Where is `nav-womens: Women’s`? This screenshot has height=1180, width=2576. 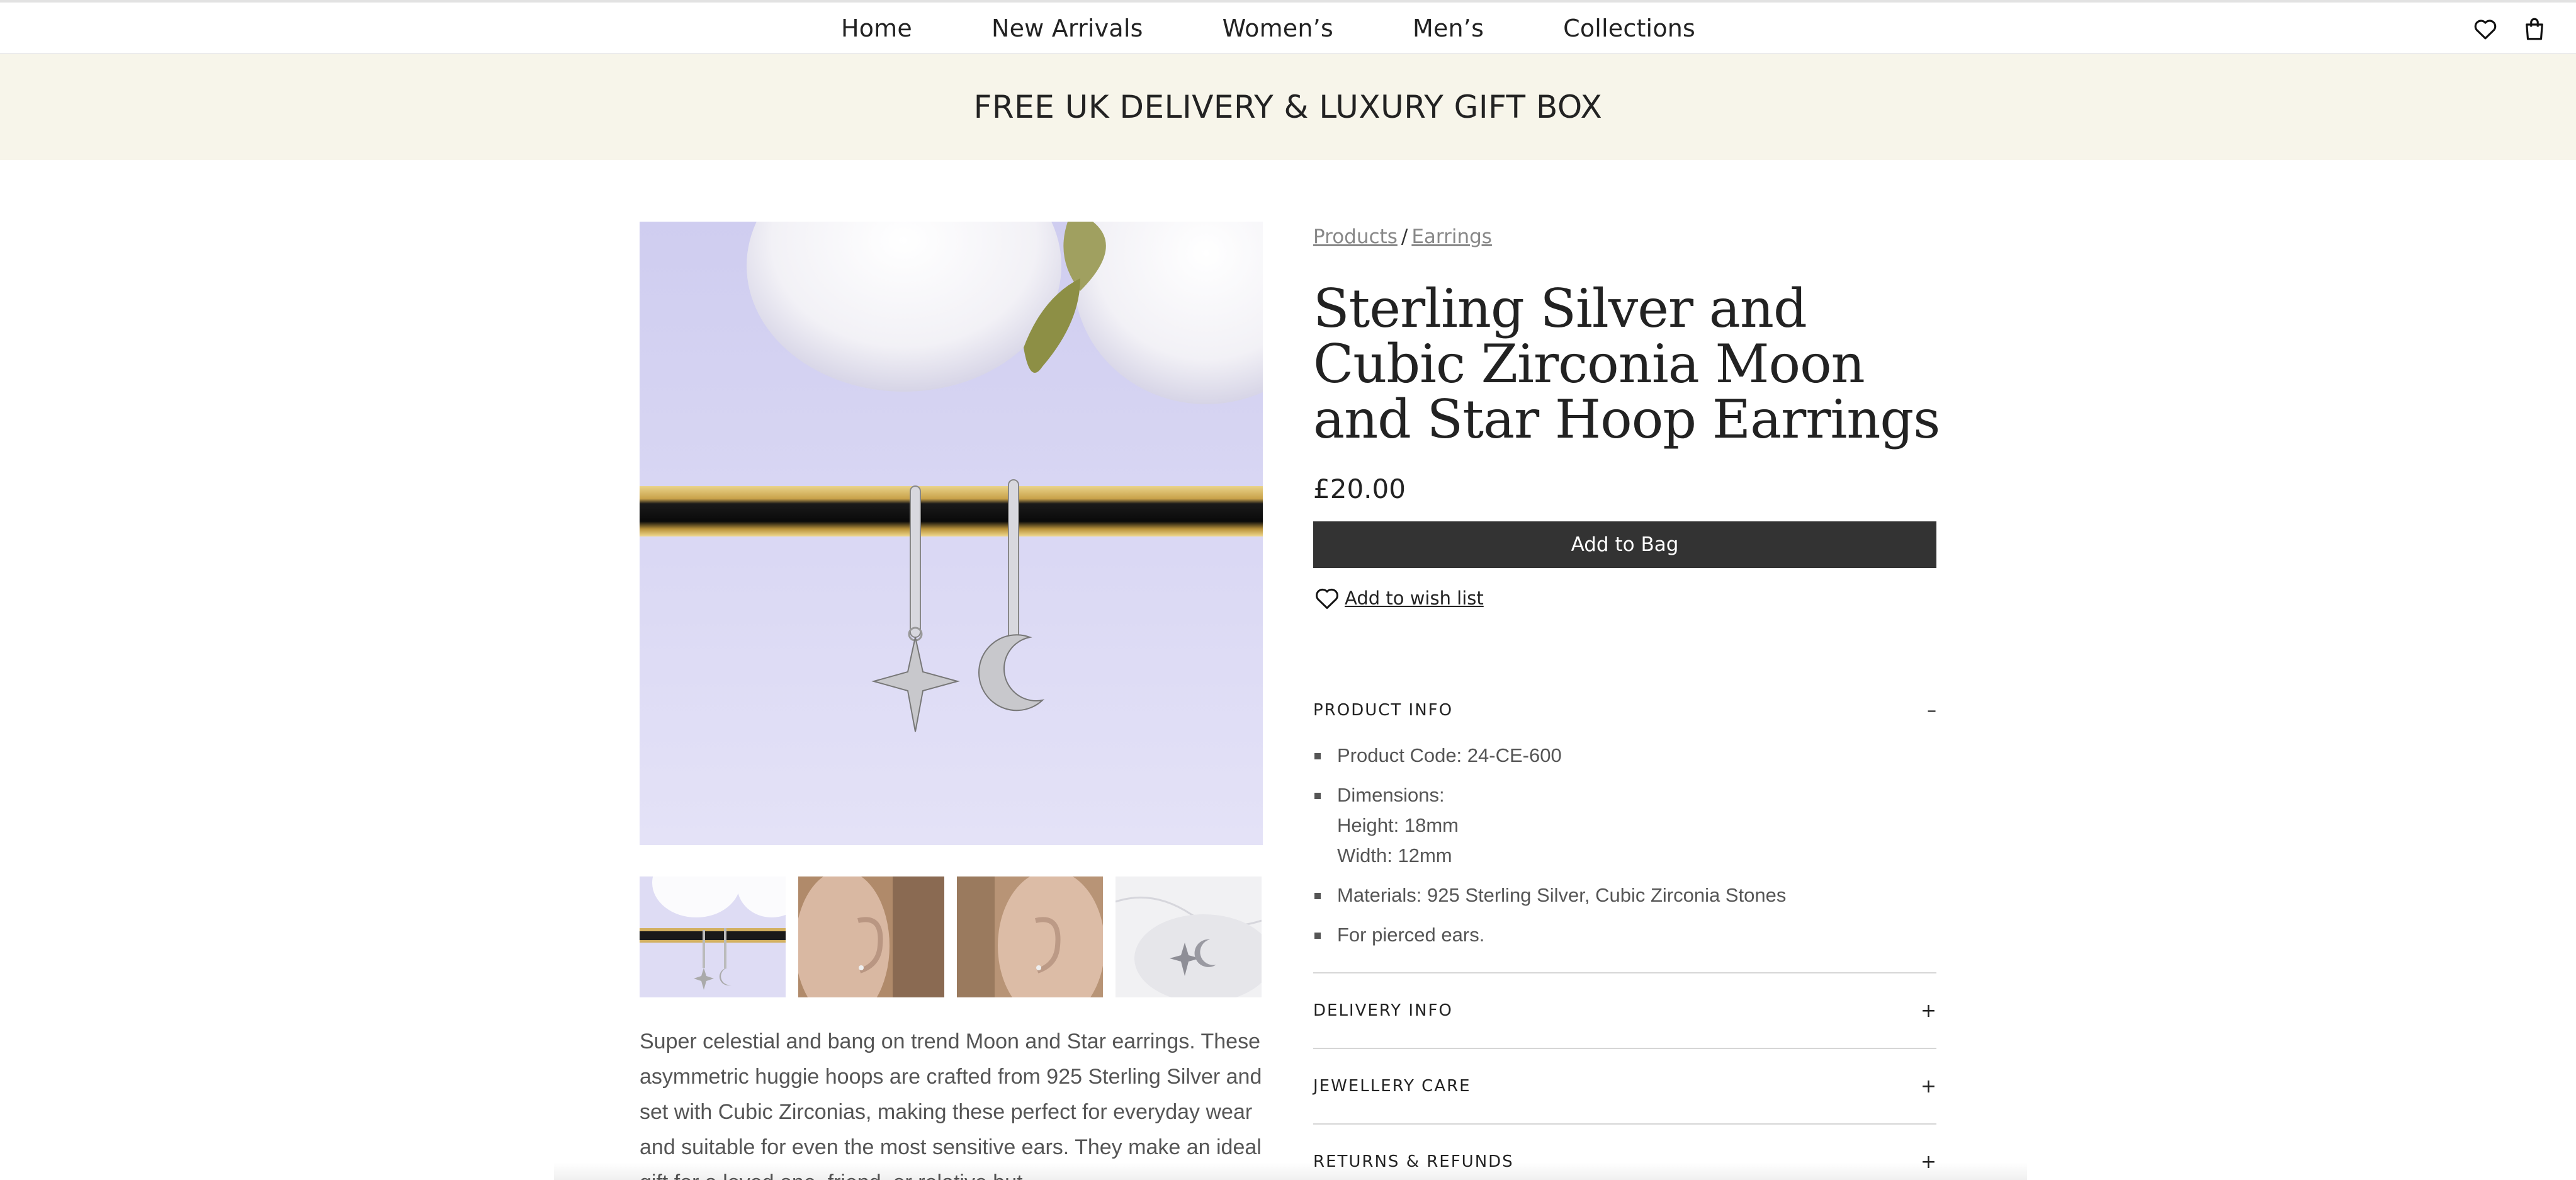 nav-womens: Women’s is located at coordinates (1278, 28).